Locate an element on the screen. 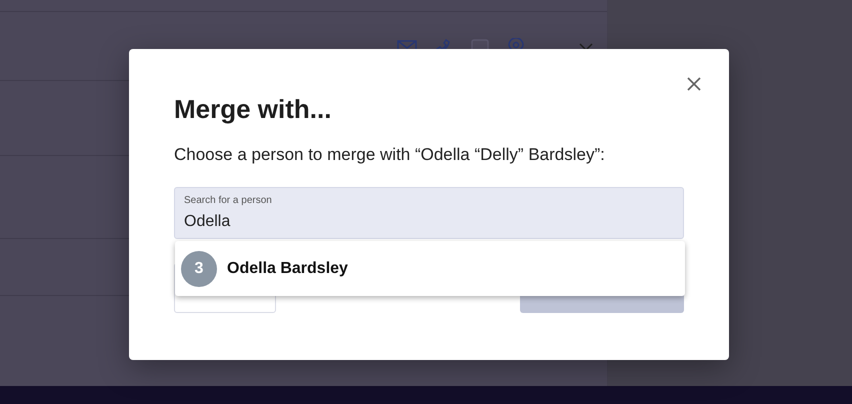  close-icon is located at coordinates (694, 84).